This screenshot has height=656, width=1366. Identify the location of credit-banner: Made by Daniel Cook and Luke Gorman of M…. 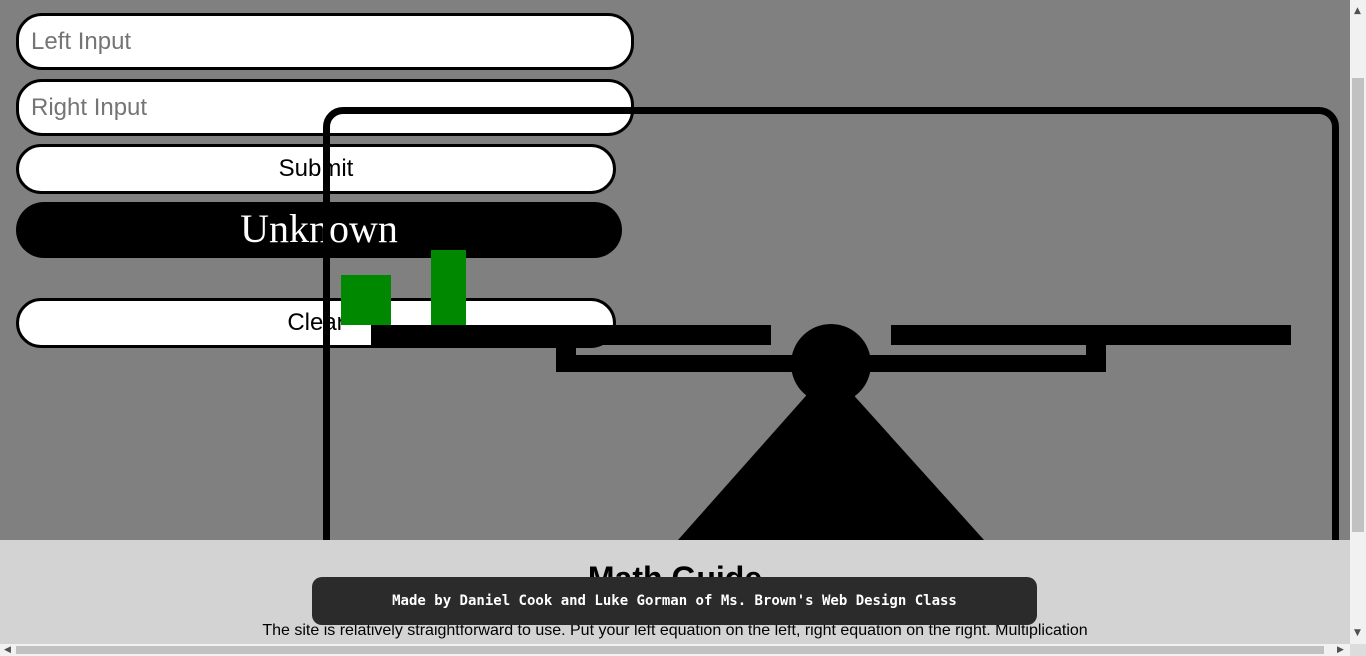
(674, 601).